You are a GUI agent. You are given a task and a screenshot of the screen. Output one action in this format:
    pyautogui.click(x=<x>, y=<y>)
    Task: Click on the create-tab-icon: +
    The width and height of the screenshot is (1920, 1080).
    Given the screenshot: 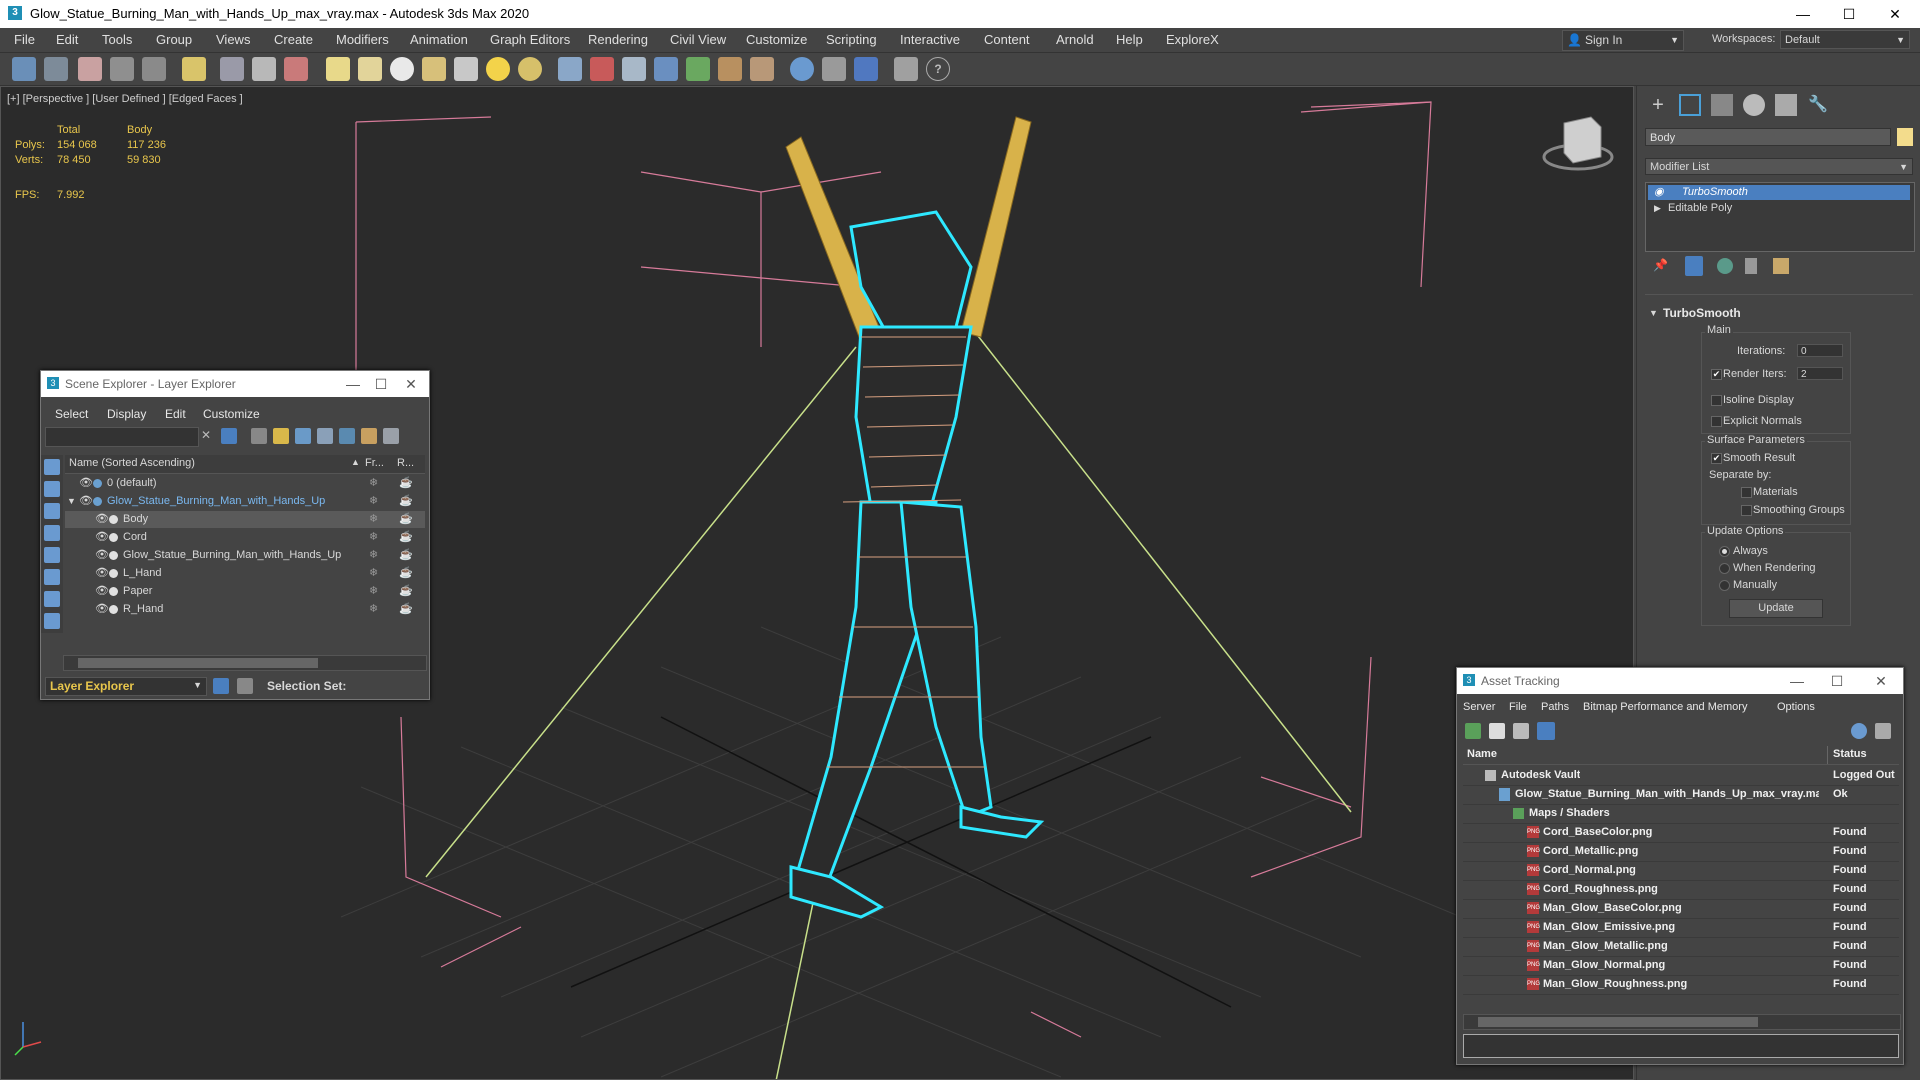 What is the action you would take?
    pyautogui.click(x=1658, y=105)
    